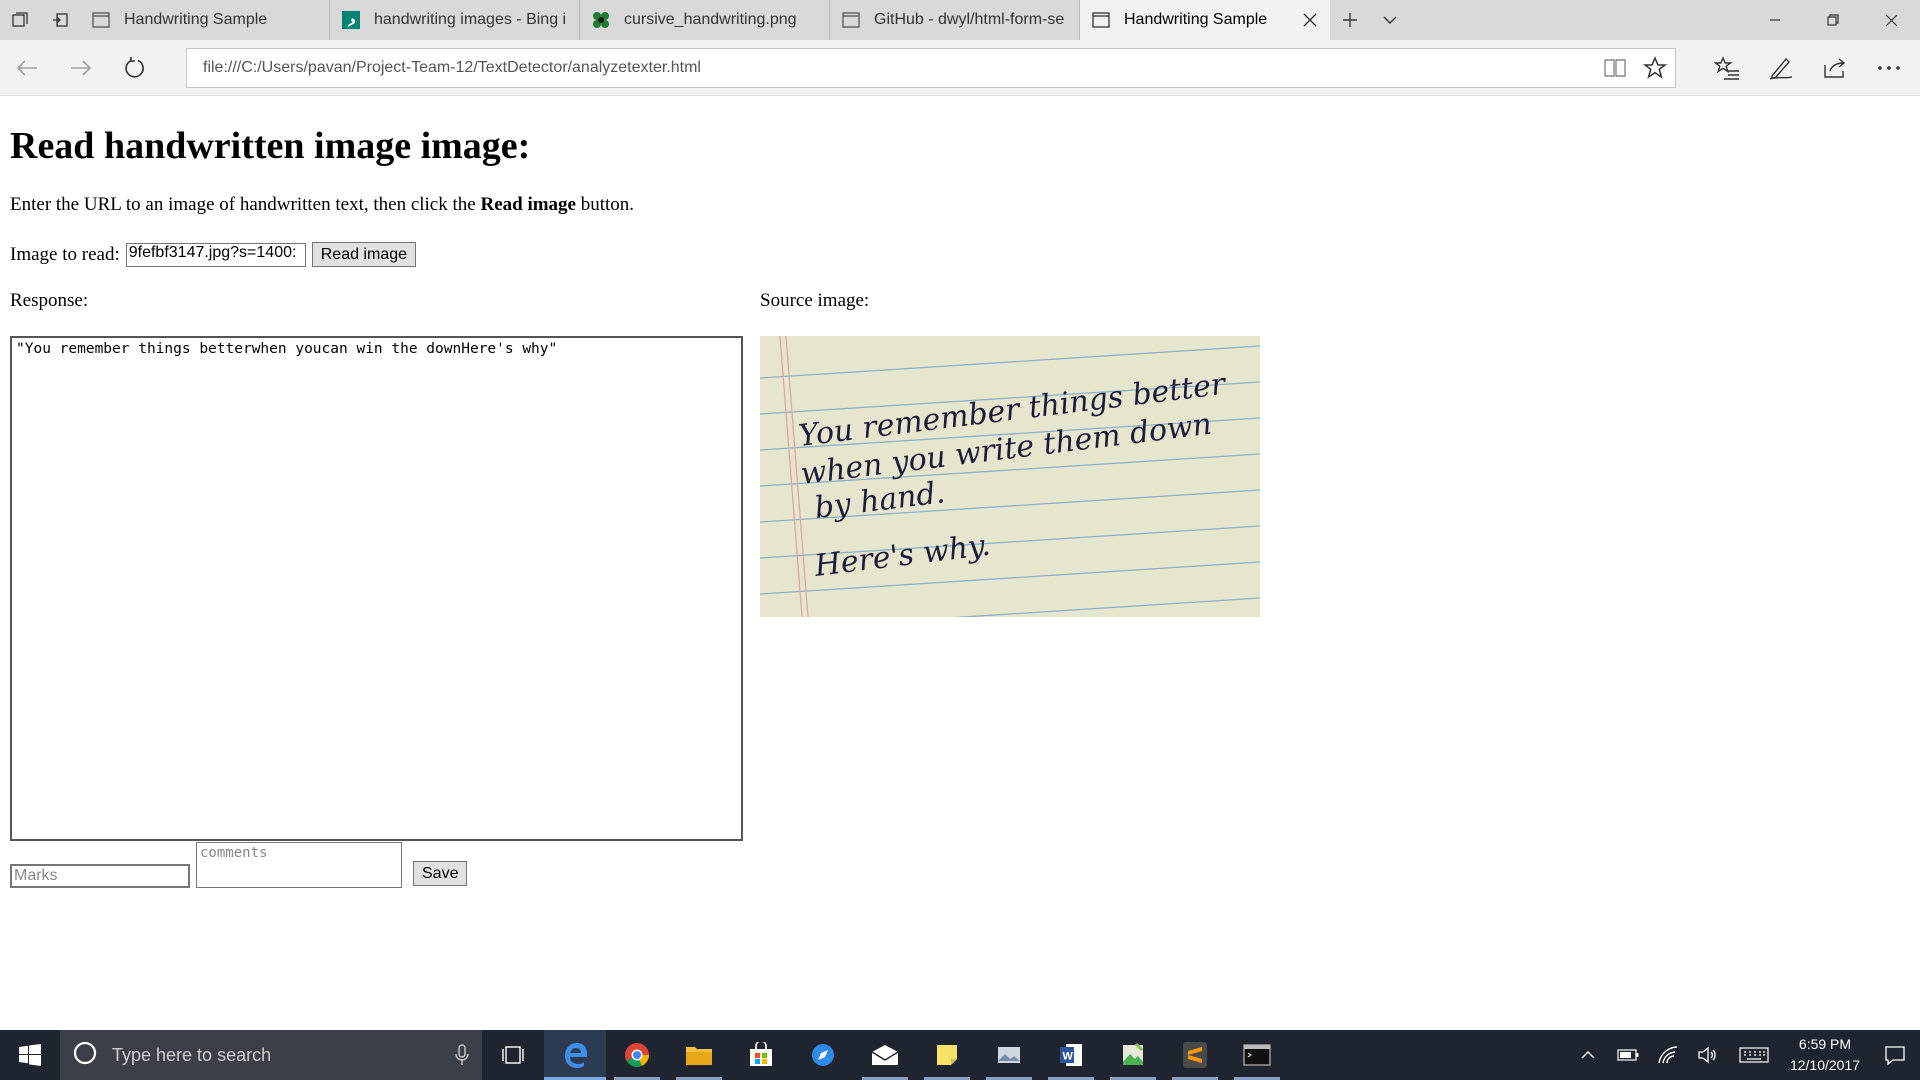  I want to click on source-image-label: Source image:, so click(815, 300).